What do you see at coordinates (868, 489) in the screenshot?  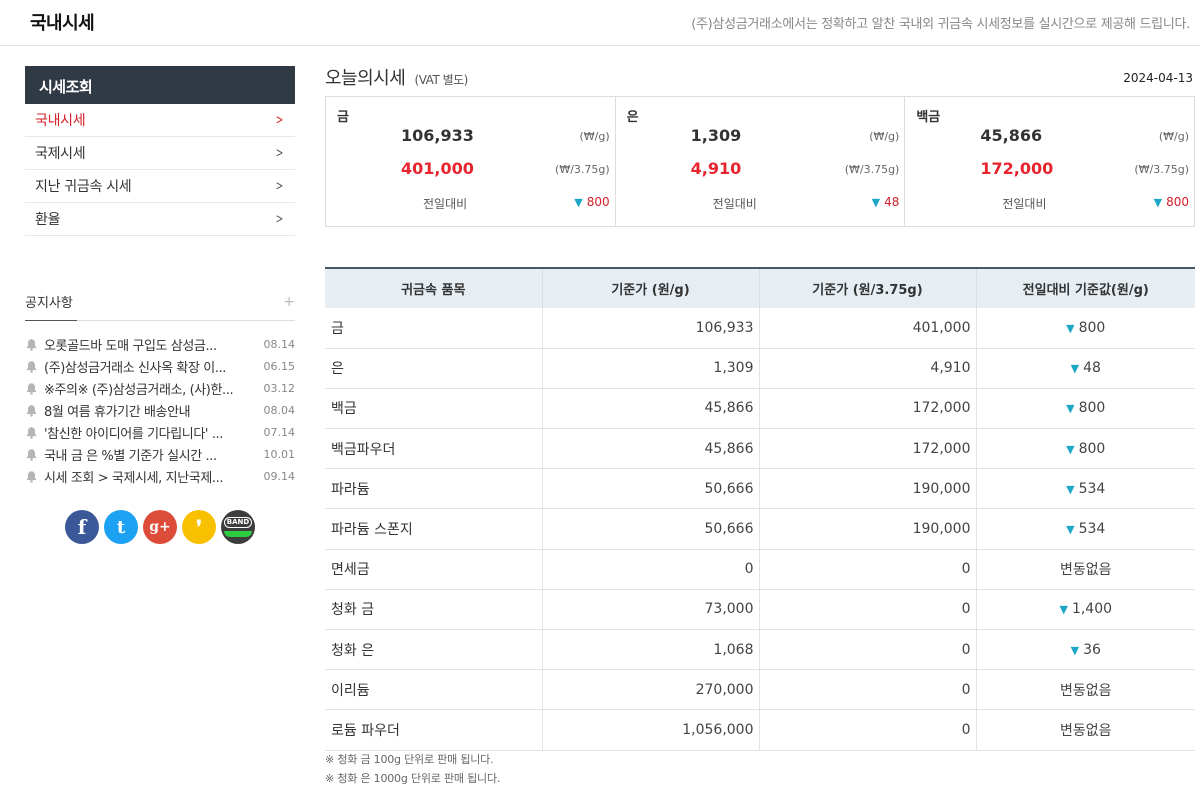 I see `price-per-don: 190,000` at bounding box center [868, 489].